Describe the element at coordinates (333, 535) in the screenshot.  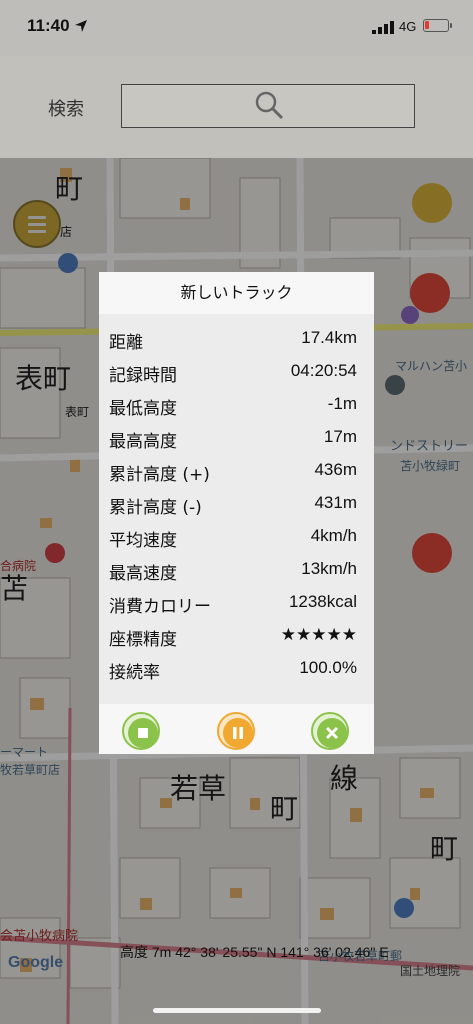
I see `stat-value: 4km/h` at that location.